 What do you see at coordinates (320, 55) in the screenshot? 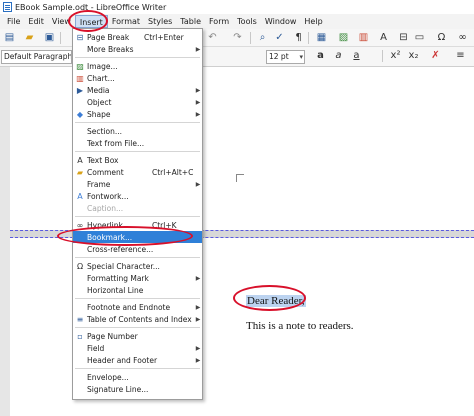
I see `bold-icon: a` at bounding box center [320, 55].